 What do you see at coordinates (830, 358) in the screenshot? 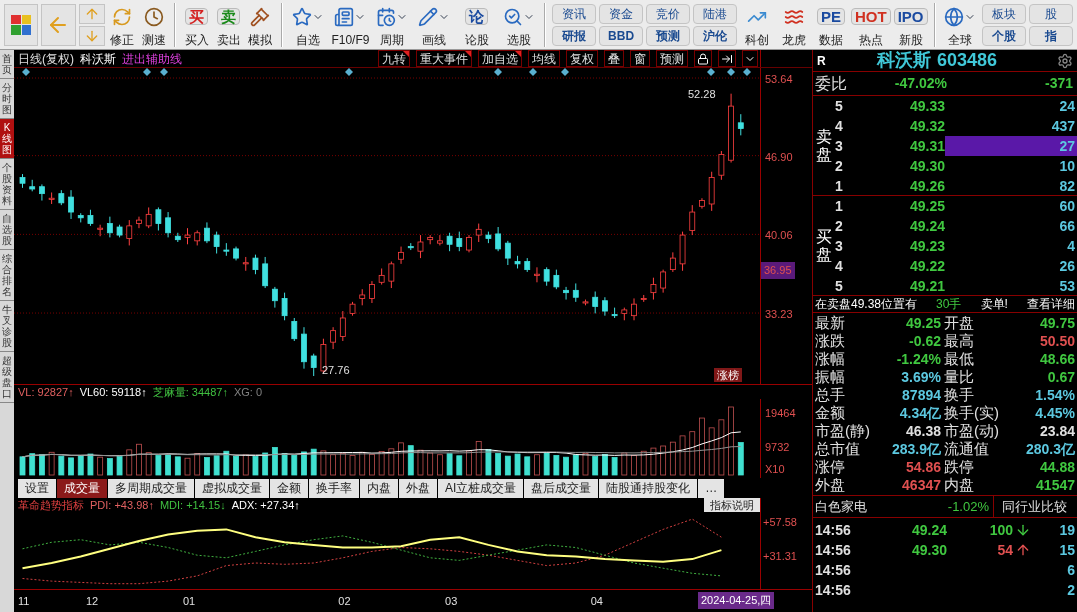
I see `stat-label: 涨幅` at bounding box center [830, 358].